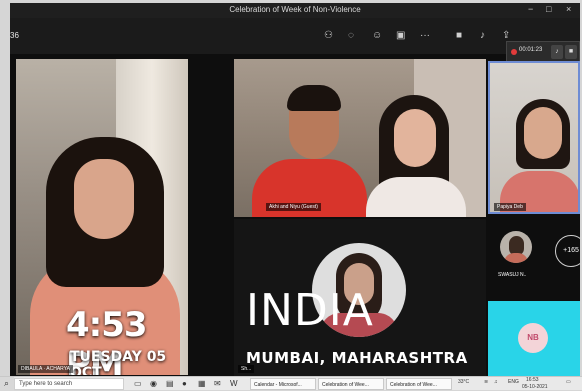  I want to click on self-camera-icon: ■, so click(571, 52).